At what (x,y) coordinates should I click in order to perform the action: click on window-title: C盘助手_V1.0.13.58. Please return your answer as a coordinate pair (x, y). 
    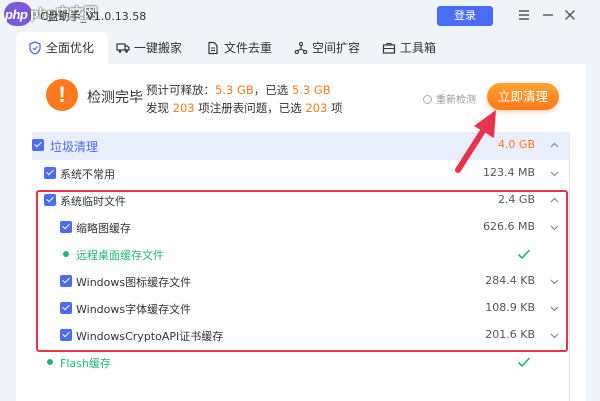
    Looking at the image, I should click on (93, 16).